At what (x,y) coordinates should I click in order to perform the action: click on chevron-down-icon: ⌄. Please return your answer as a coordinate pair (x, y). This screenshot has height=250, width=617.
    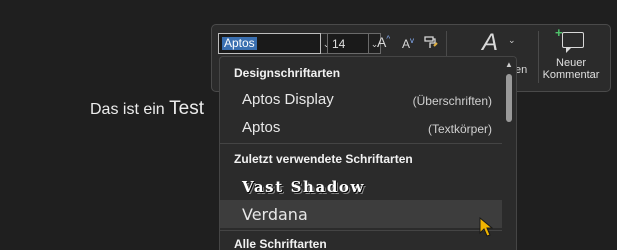
    Looking at the image, I should click on (512, 40).